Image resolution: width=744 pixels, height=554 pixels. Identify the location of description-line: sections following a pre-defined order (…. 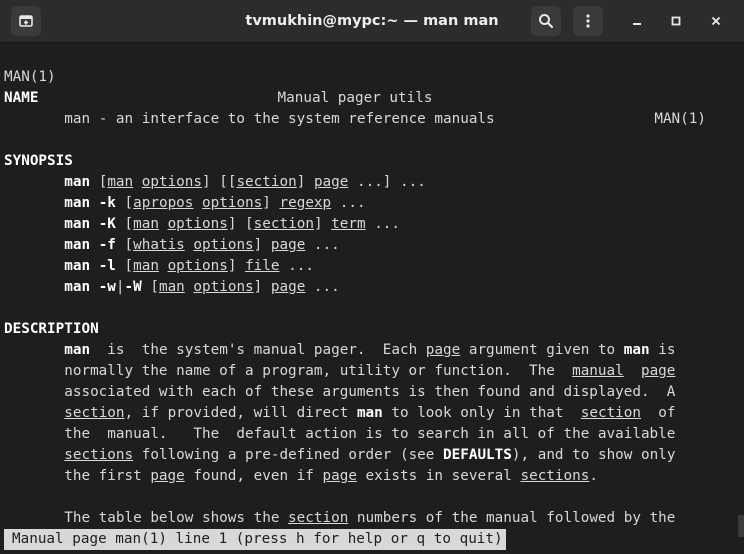
(370, 455).